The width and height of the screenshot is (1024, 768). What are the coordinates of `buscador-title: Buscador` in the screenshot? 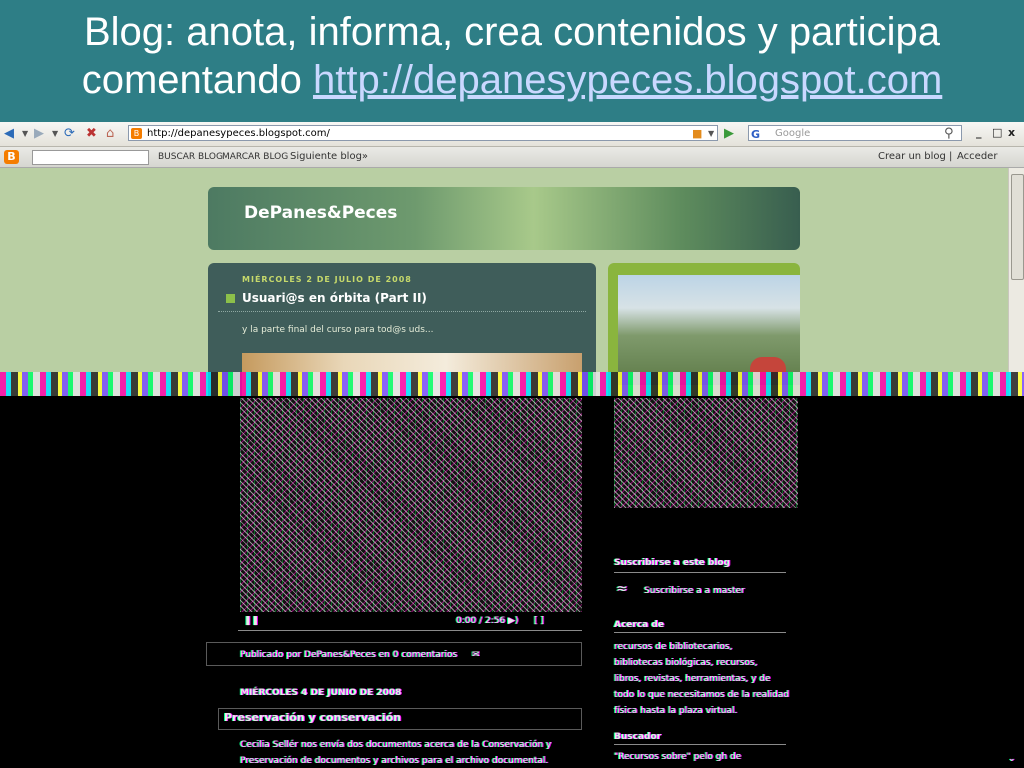 It's located at (638, 737).